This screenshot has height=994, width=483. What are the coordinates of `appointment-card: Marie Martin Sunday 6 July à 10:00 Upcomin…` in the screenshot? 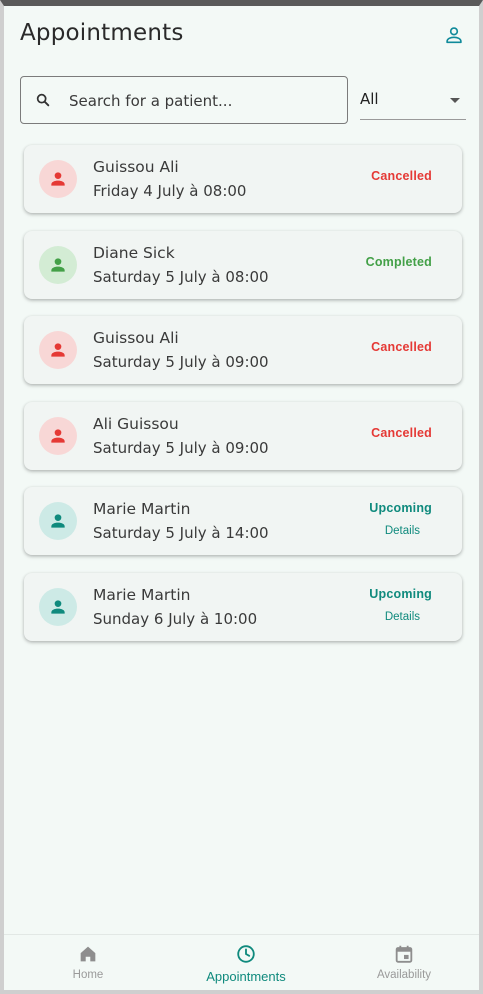 It's located at (243, 606).